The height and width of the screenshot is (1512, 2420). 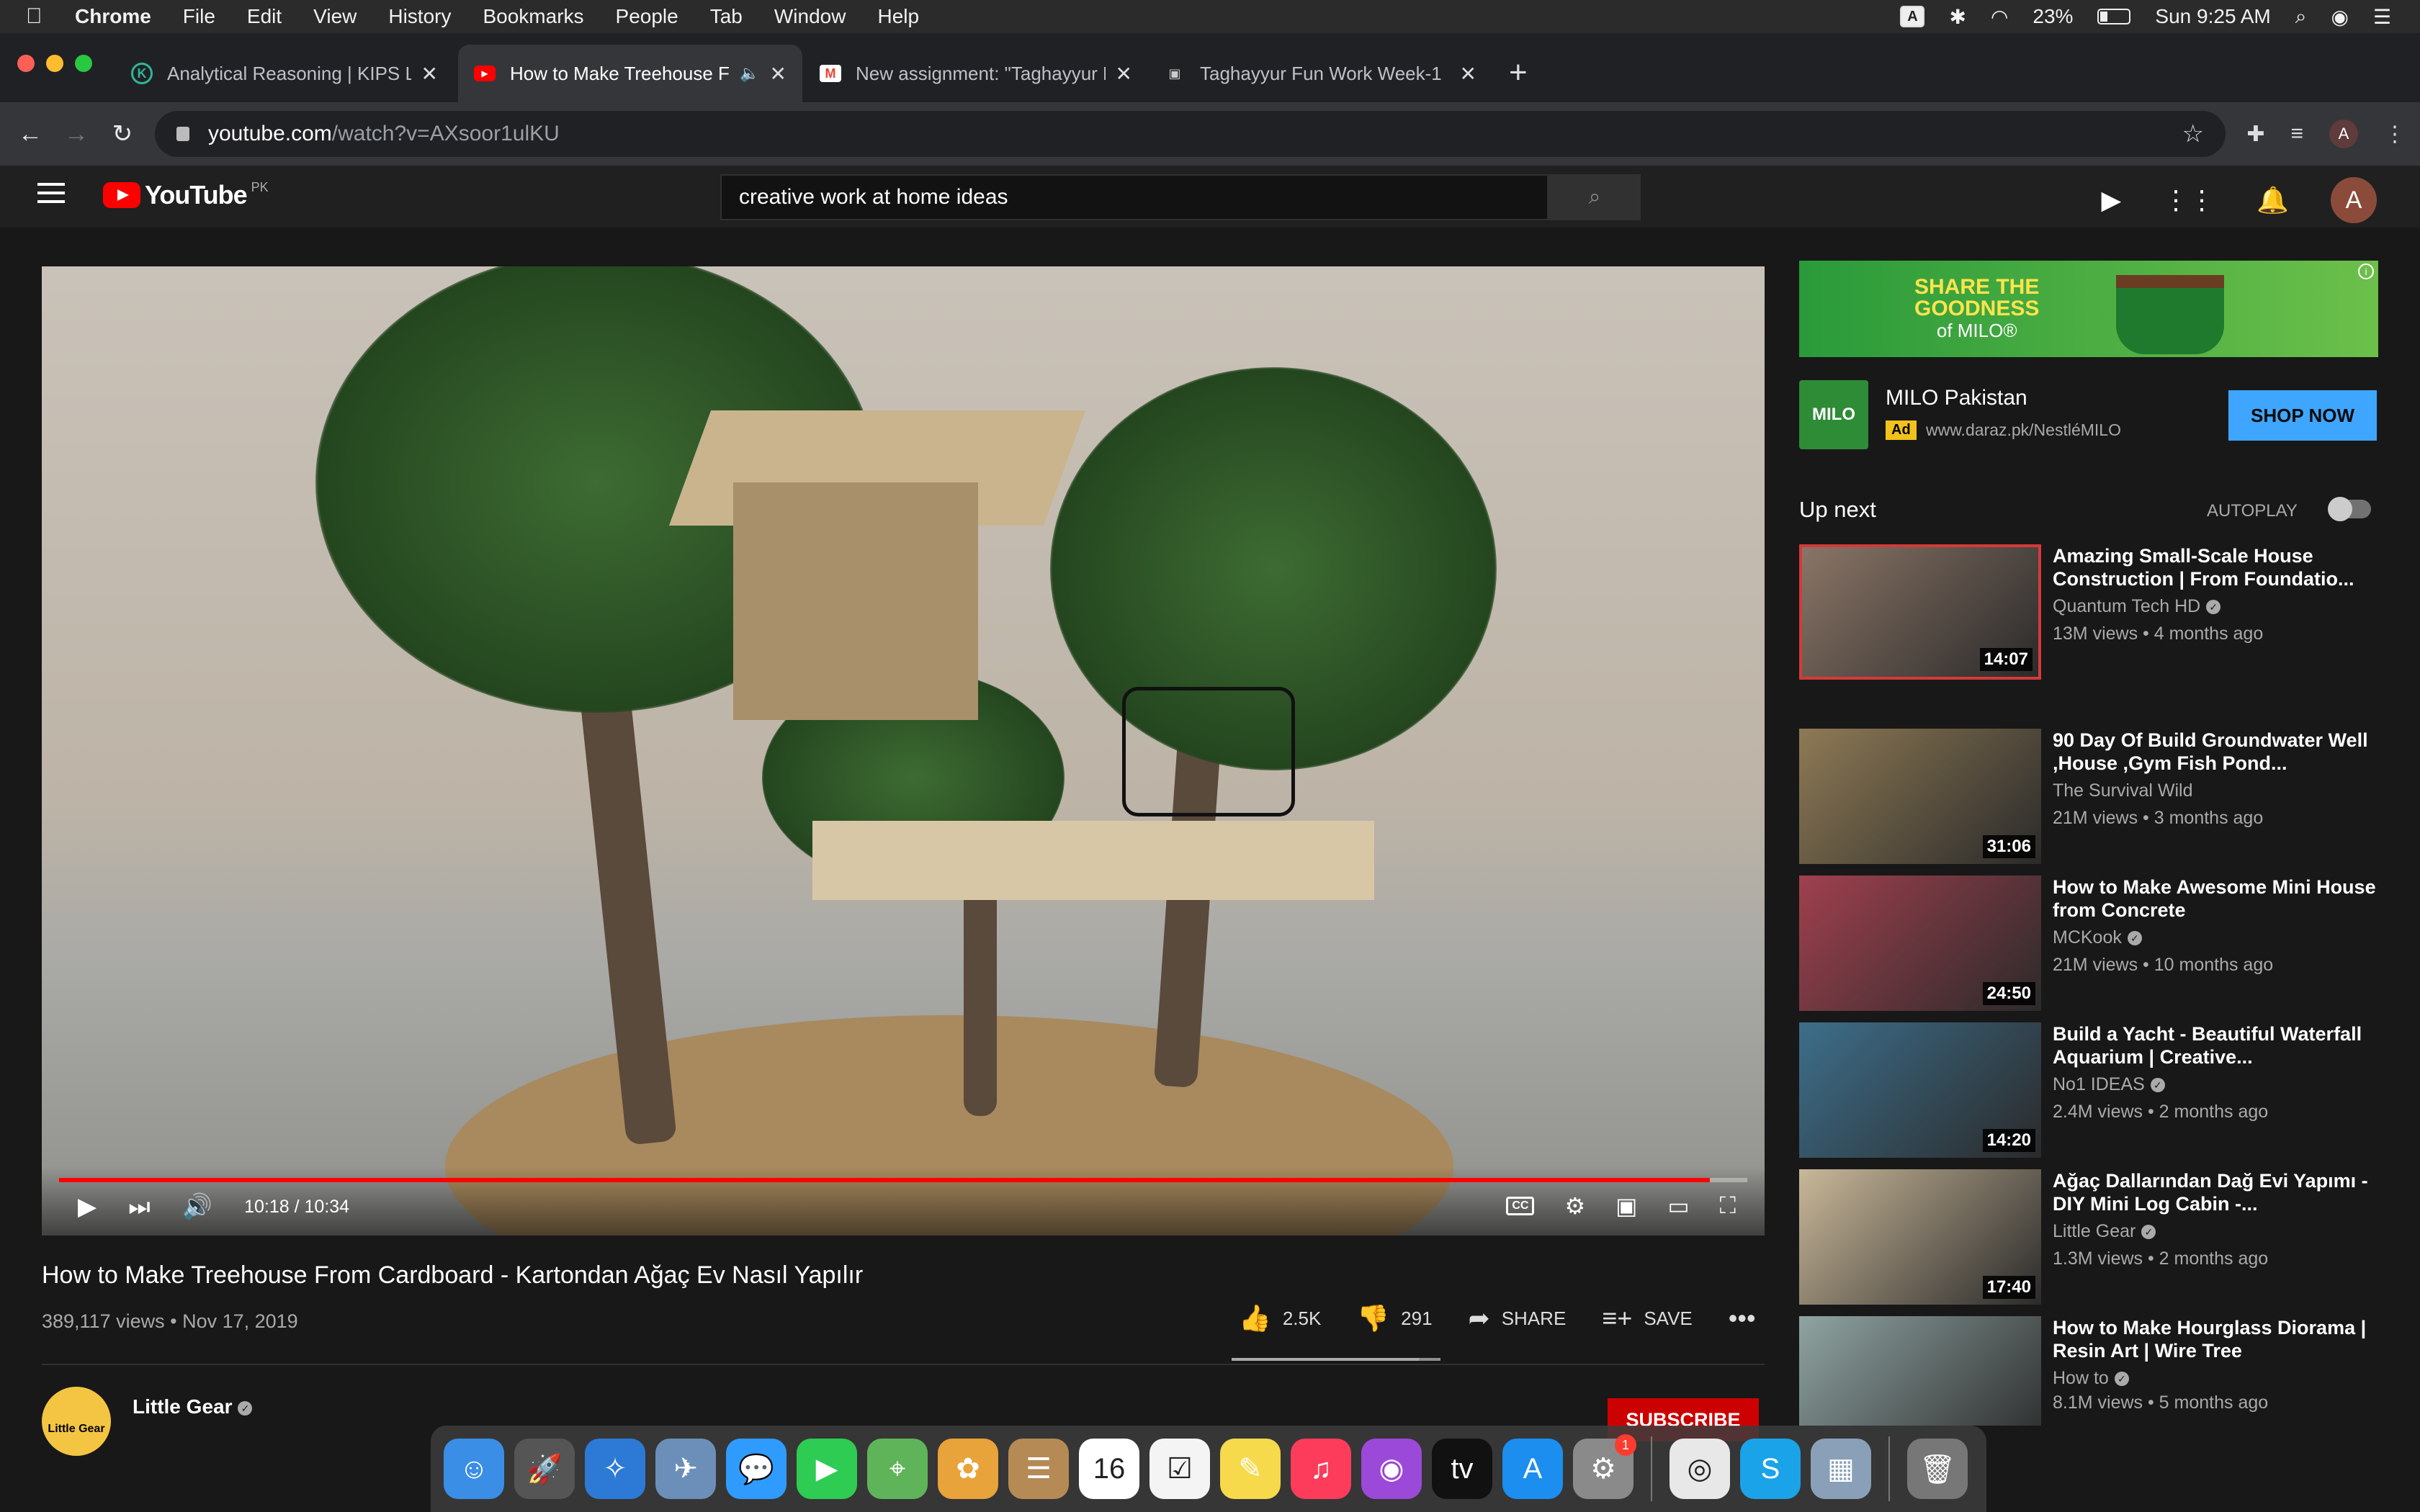 What do you see at coordinates (1604, 1466) in the screenshot?
I see `system-preferences-icon: ⚙ 1` at bounding box center [1604, 1466].